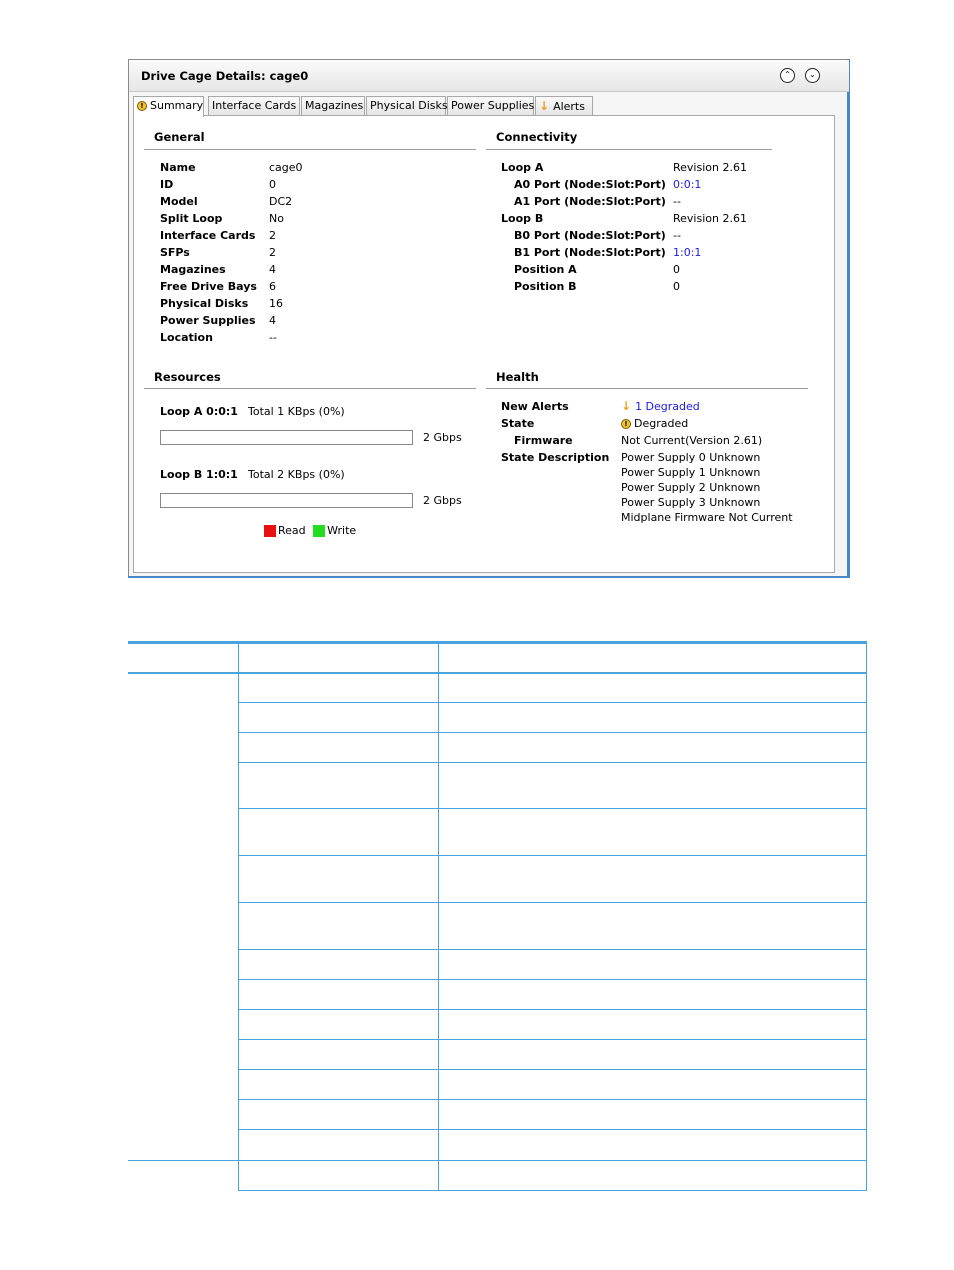 The width and height of the screenshot is (954, 1270). I want to click on tab-power-supplies-label: Power Supplies, so click(493, 105).